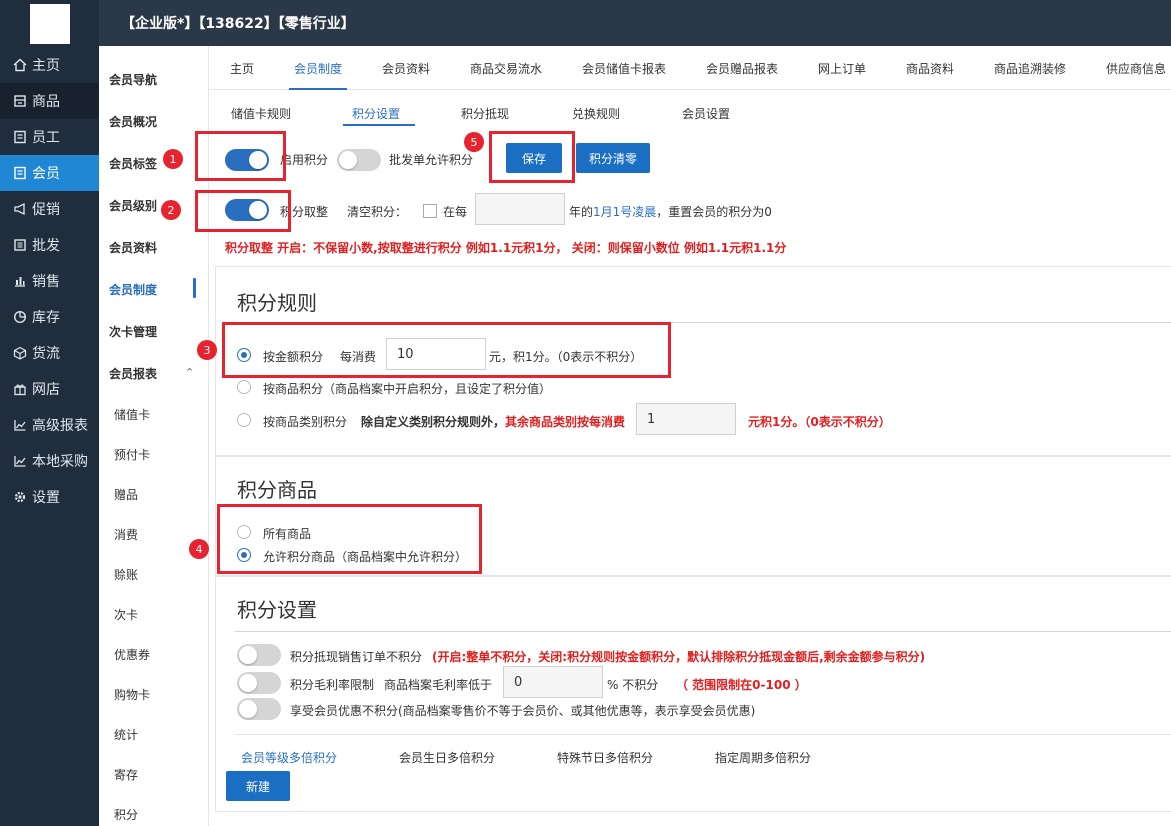 The image size is (1171, 826). What do you see at coordinates (261, 113) in the screenshot?
I see `tab-stored-card-rules: 储值卡规则` at bounding box center [261, 113].